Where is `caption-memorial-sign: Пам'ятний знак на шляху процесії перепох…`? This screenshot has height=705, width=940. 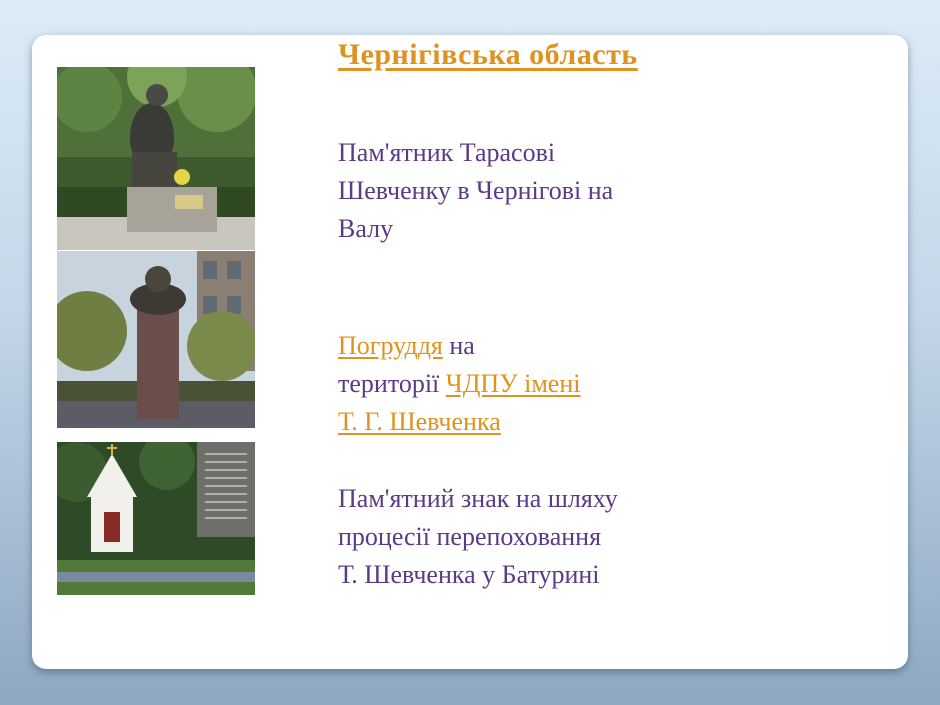 caption-memorial-sign: Пам'ятний знак на шляху процесії перепох… is located at coordinates (478, 537).